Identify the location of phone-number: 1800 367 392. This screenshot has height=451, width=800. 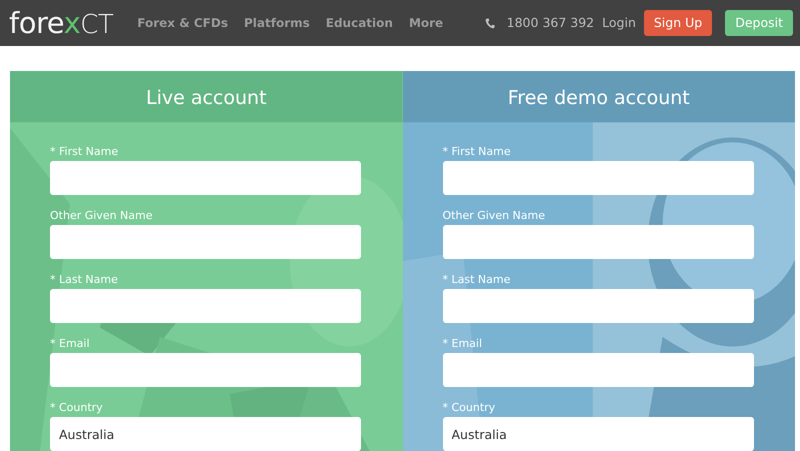
(550, 23).